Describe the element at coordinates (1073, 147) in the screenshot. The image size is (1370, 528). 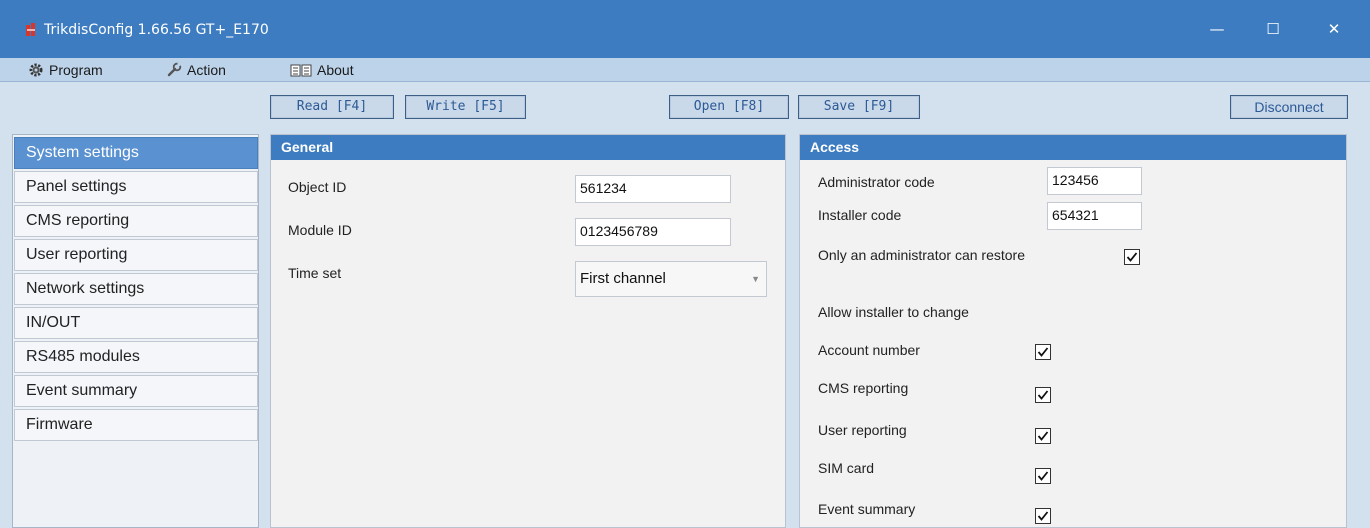
I see `access-panel-header: Access` at that location.